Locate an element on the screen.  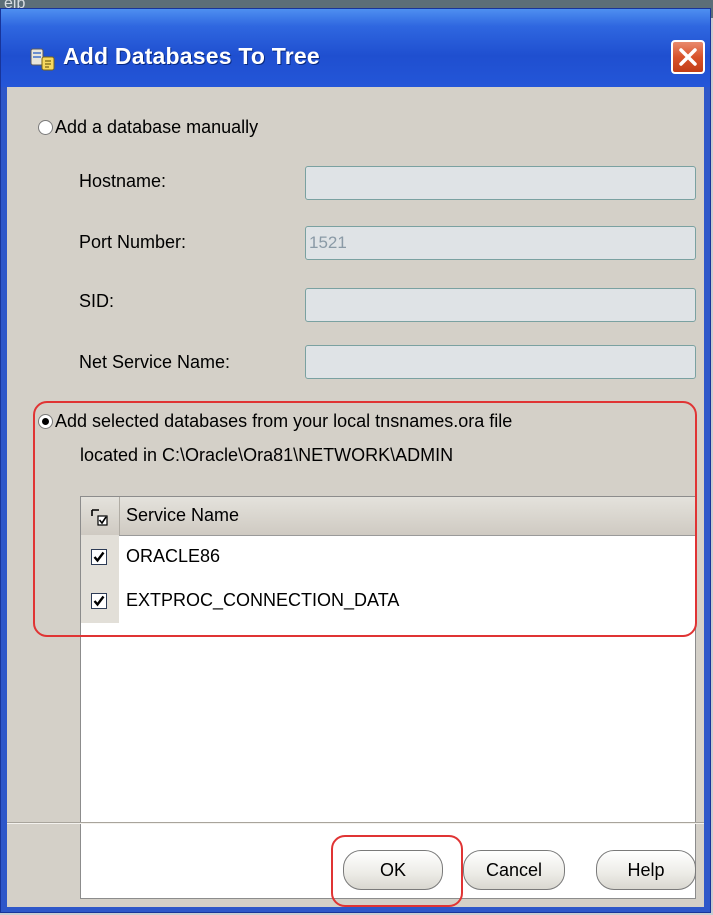
database-tree-icon is located at coordinates (43, 59).